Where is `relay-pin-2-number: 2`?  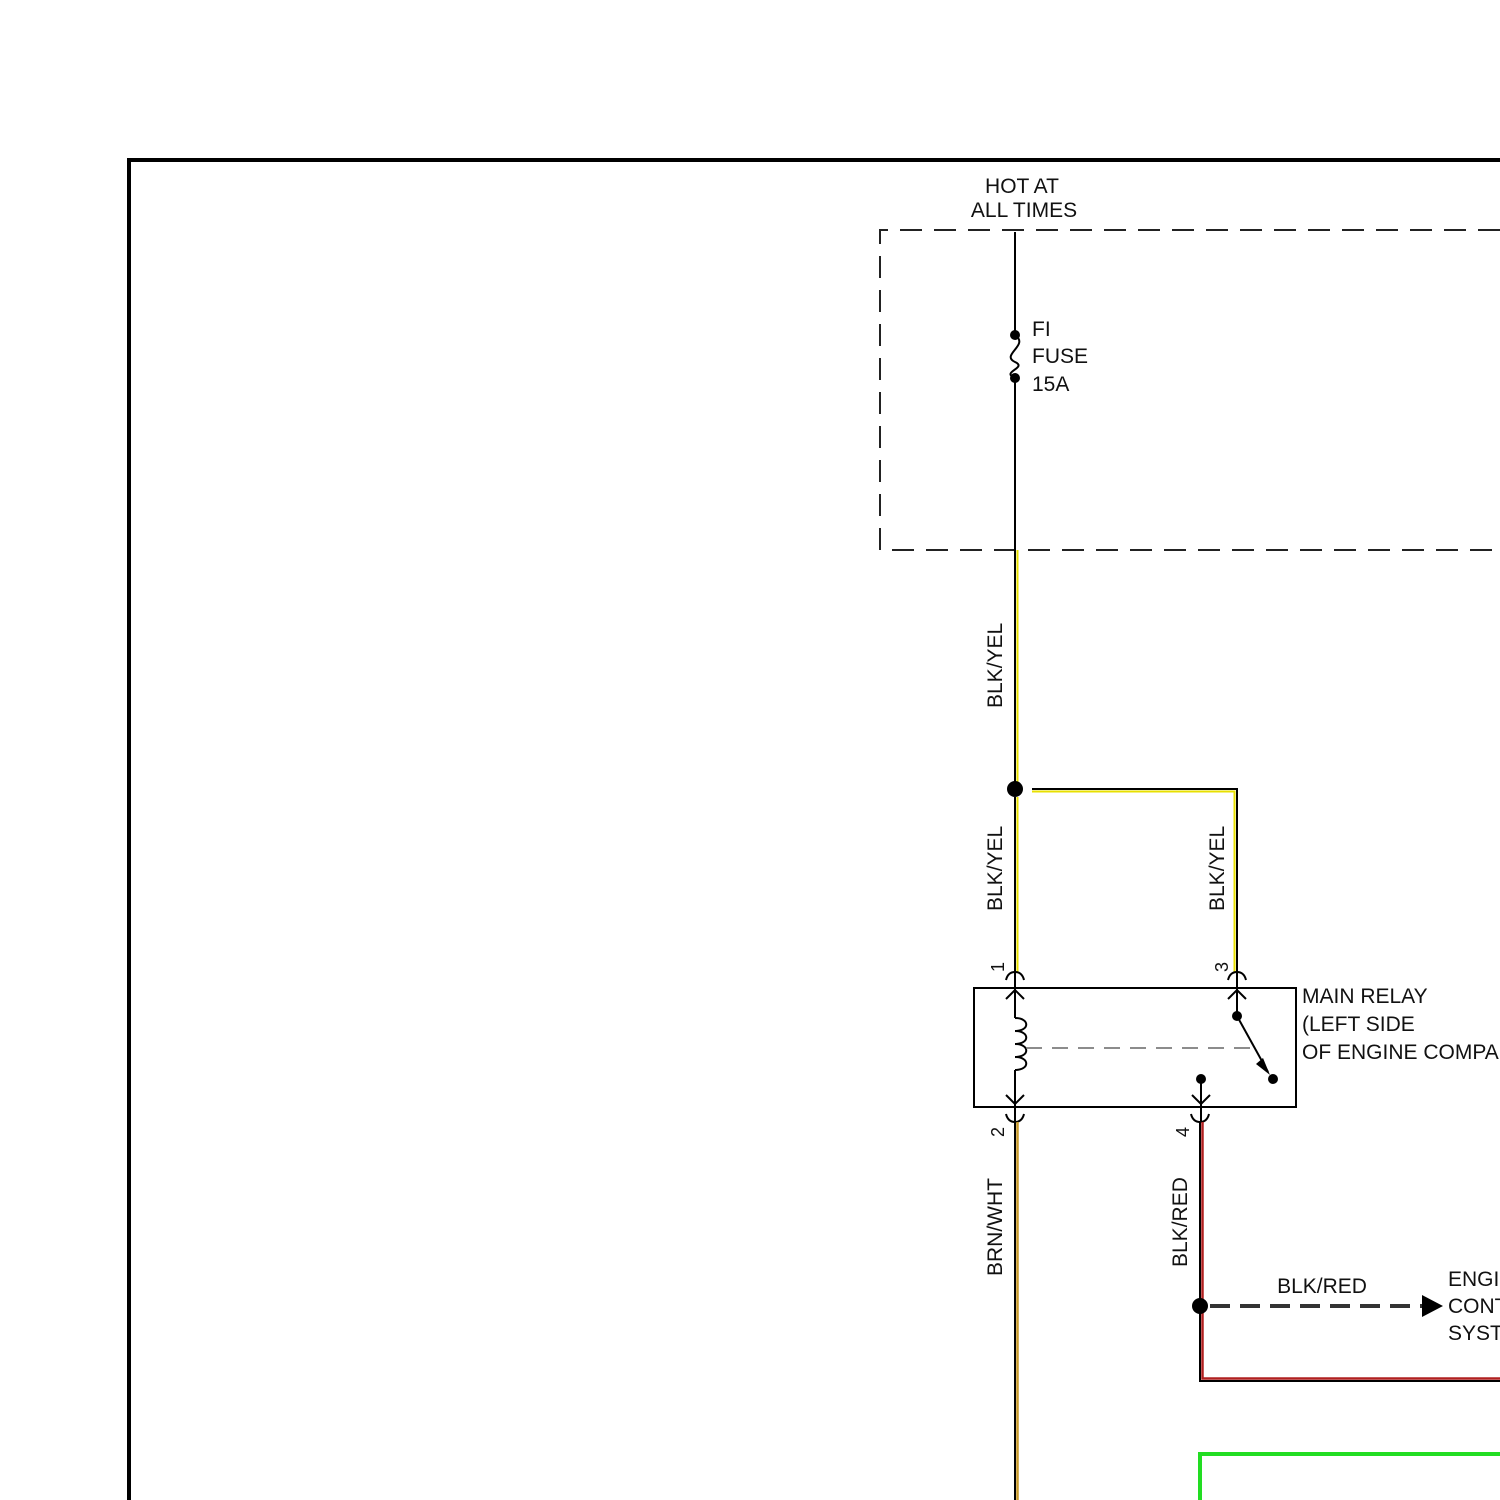 relay-pin-2-number: 2 is located at coordinates (998, 1132).